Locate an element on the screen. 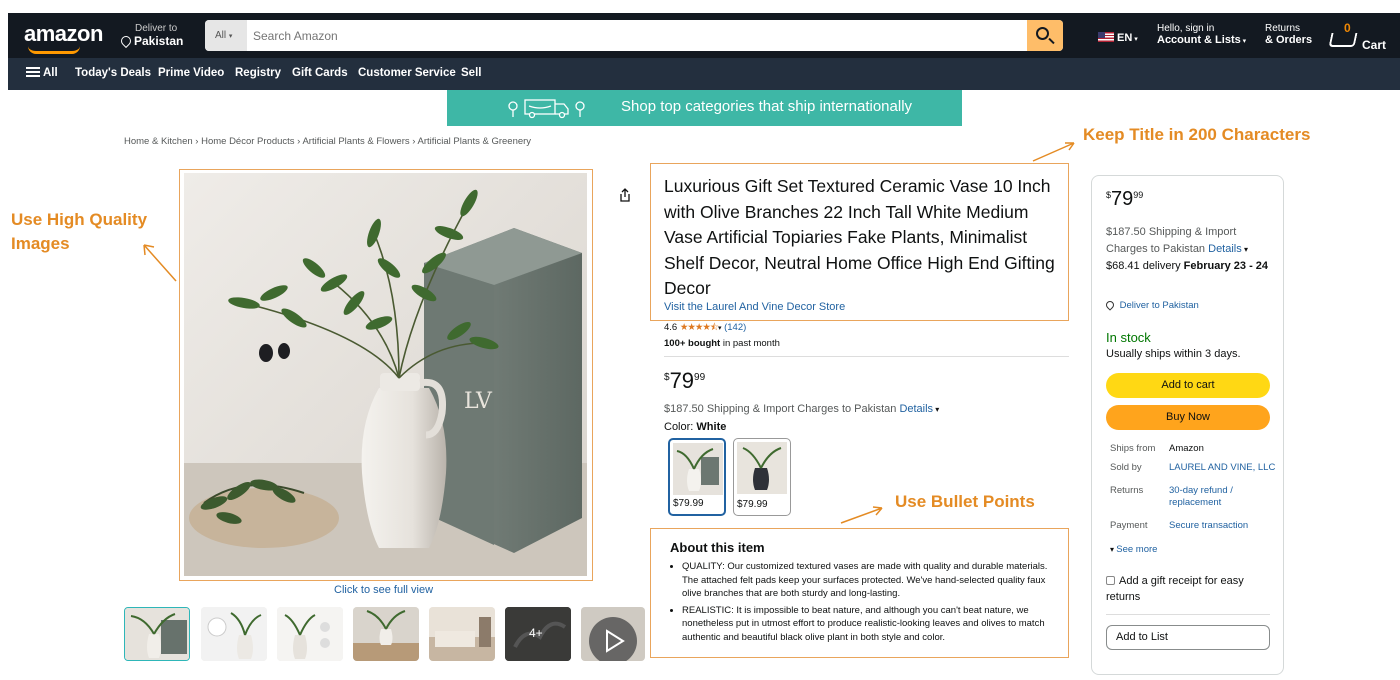 The width and height of the screenshot is (1400, 680). more-images-count: 4+ is located at coordinates (536, 633).